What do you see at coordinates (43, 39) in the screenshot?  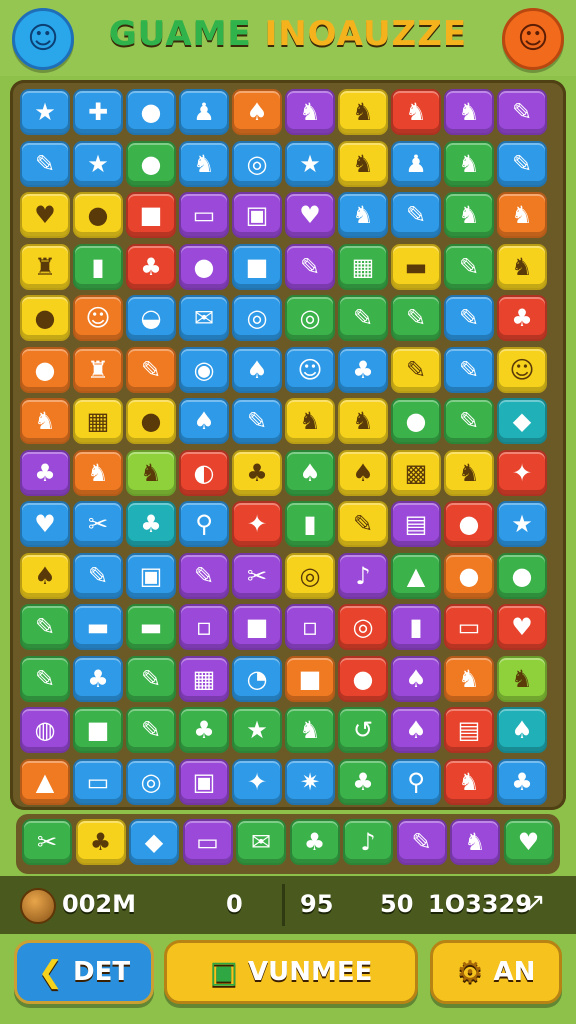 I see `blue-face-icon: ☺` at bounding box center [43, 39].